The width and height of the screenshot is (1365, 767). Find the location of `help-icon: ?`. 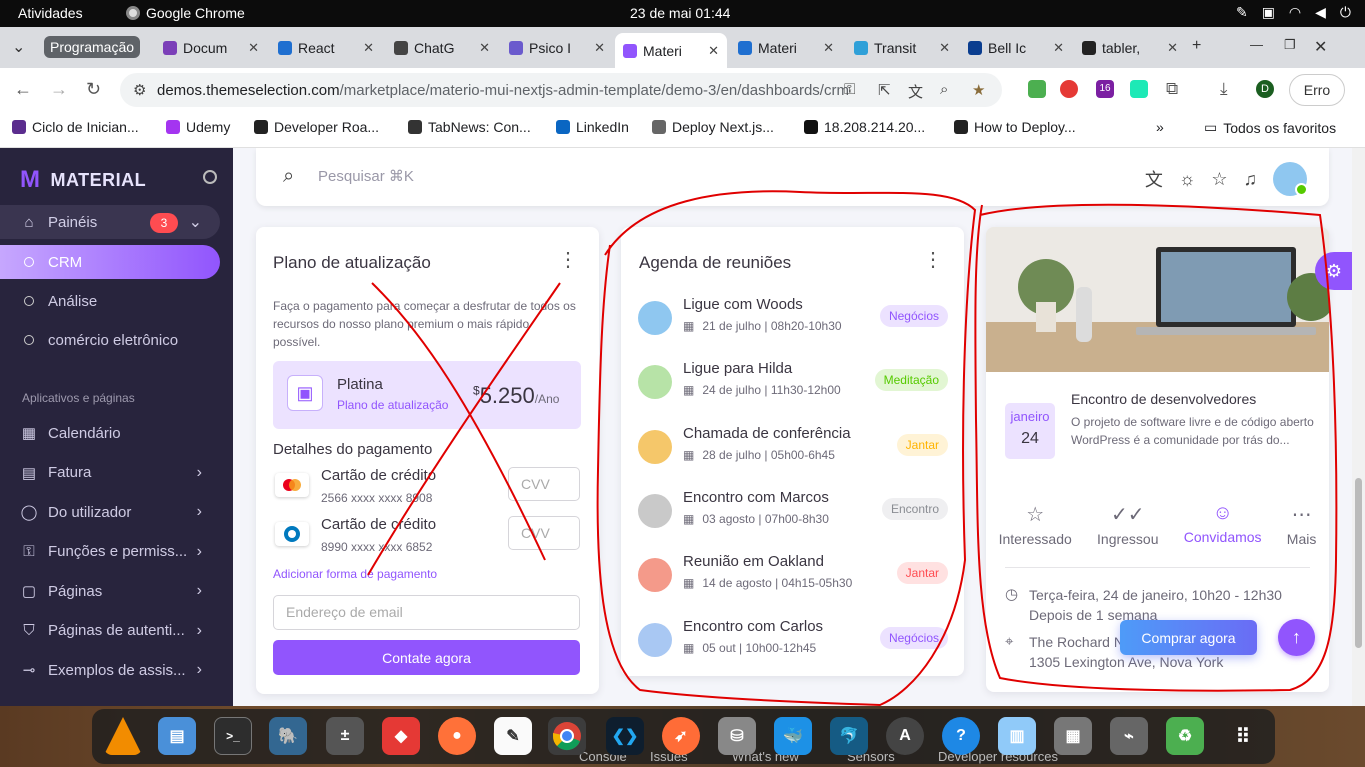

help-icon: ? is located at coordinates (961, 736).